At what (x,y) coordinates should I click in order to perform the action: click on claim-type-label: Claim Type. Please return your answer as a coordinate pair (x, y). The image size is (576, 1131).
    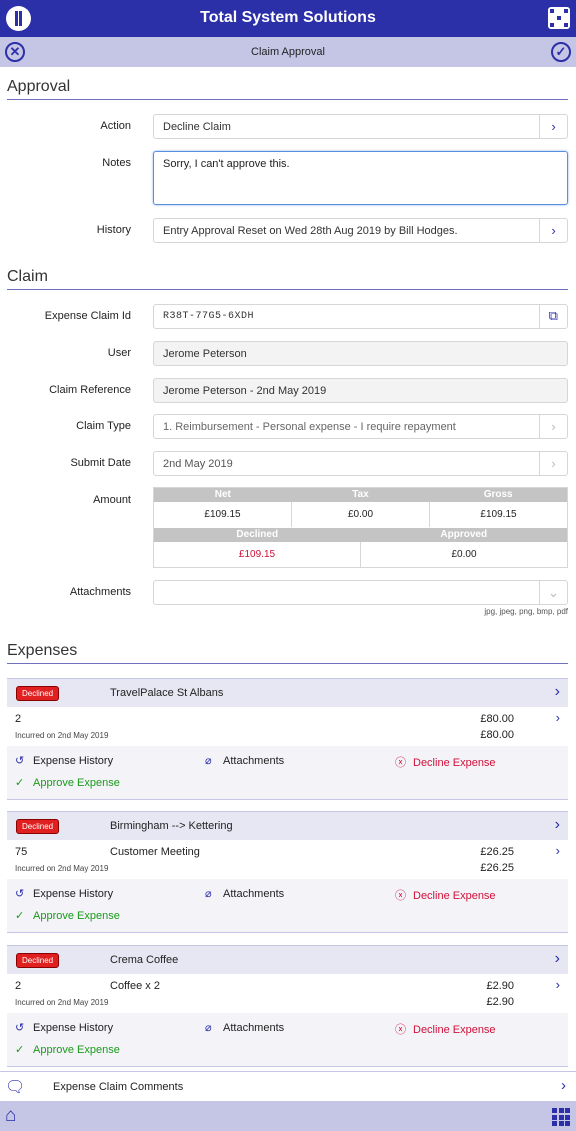
    Looking at the image, I should click on (103, 426).